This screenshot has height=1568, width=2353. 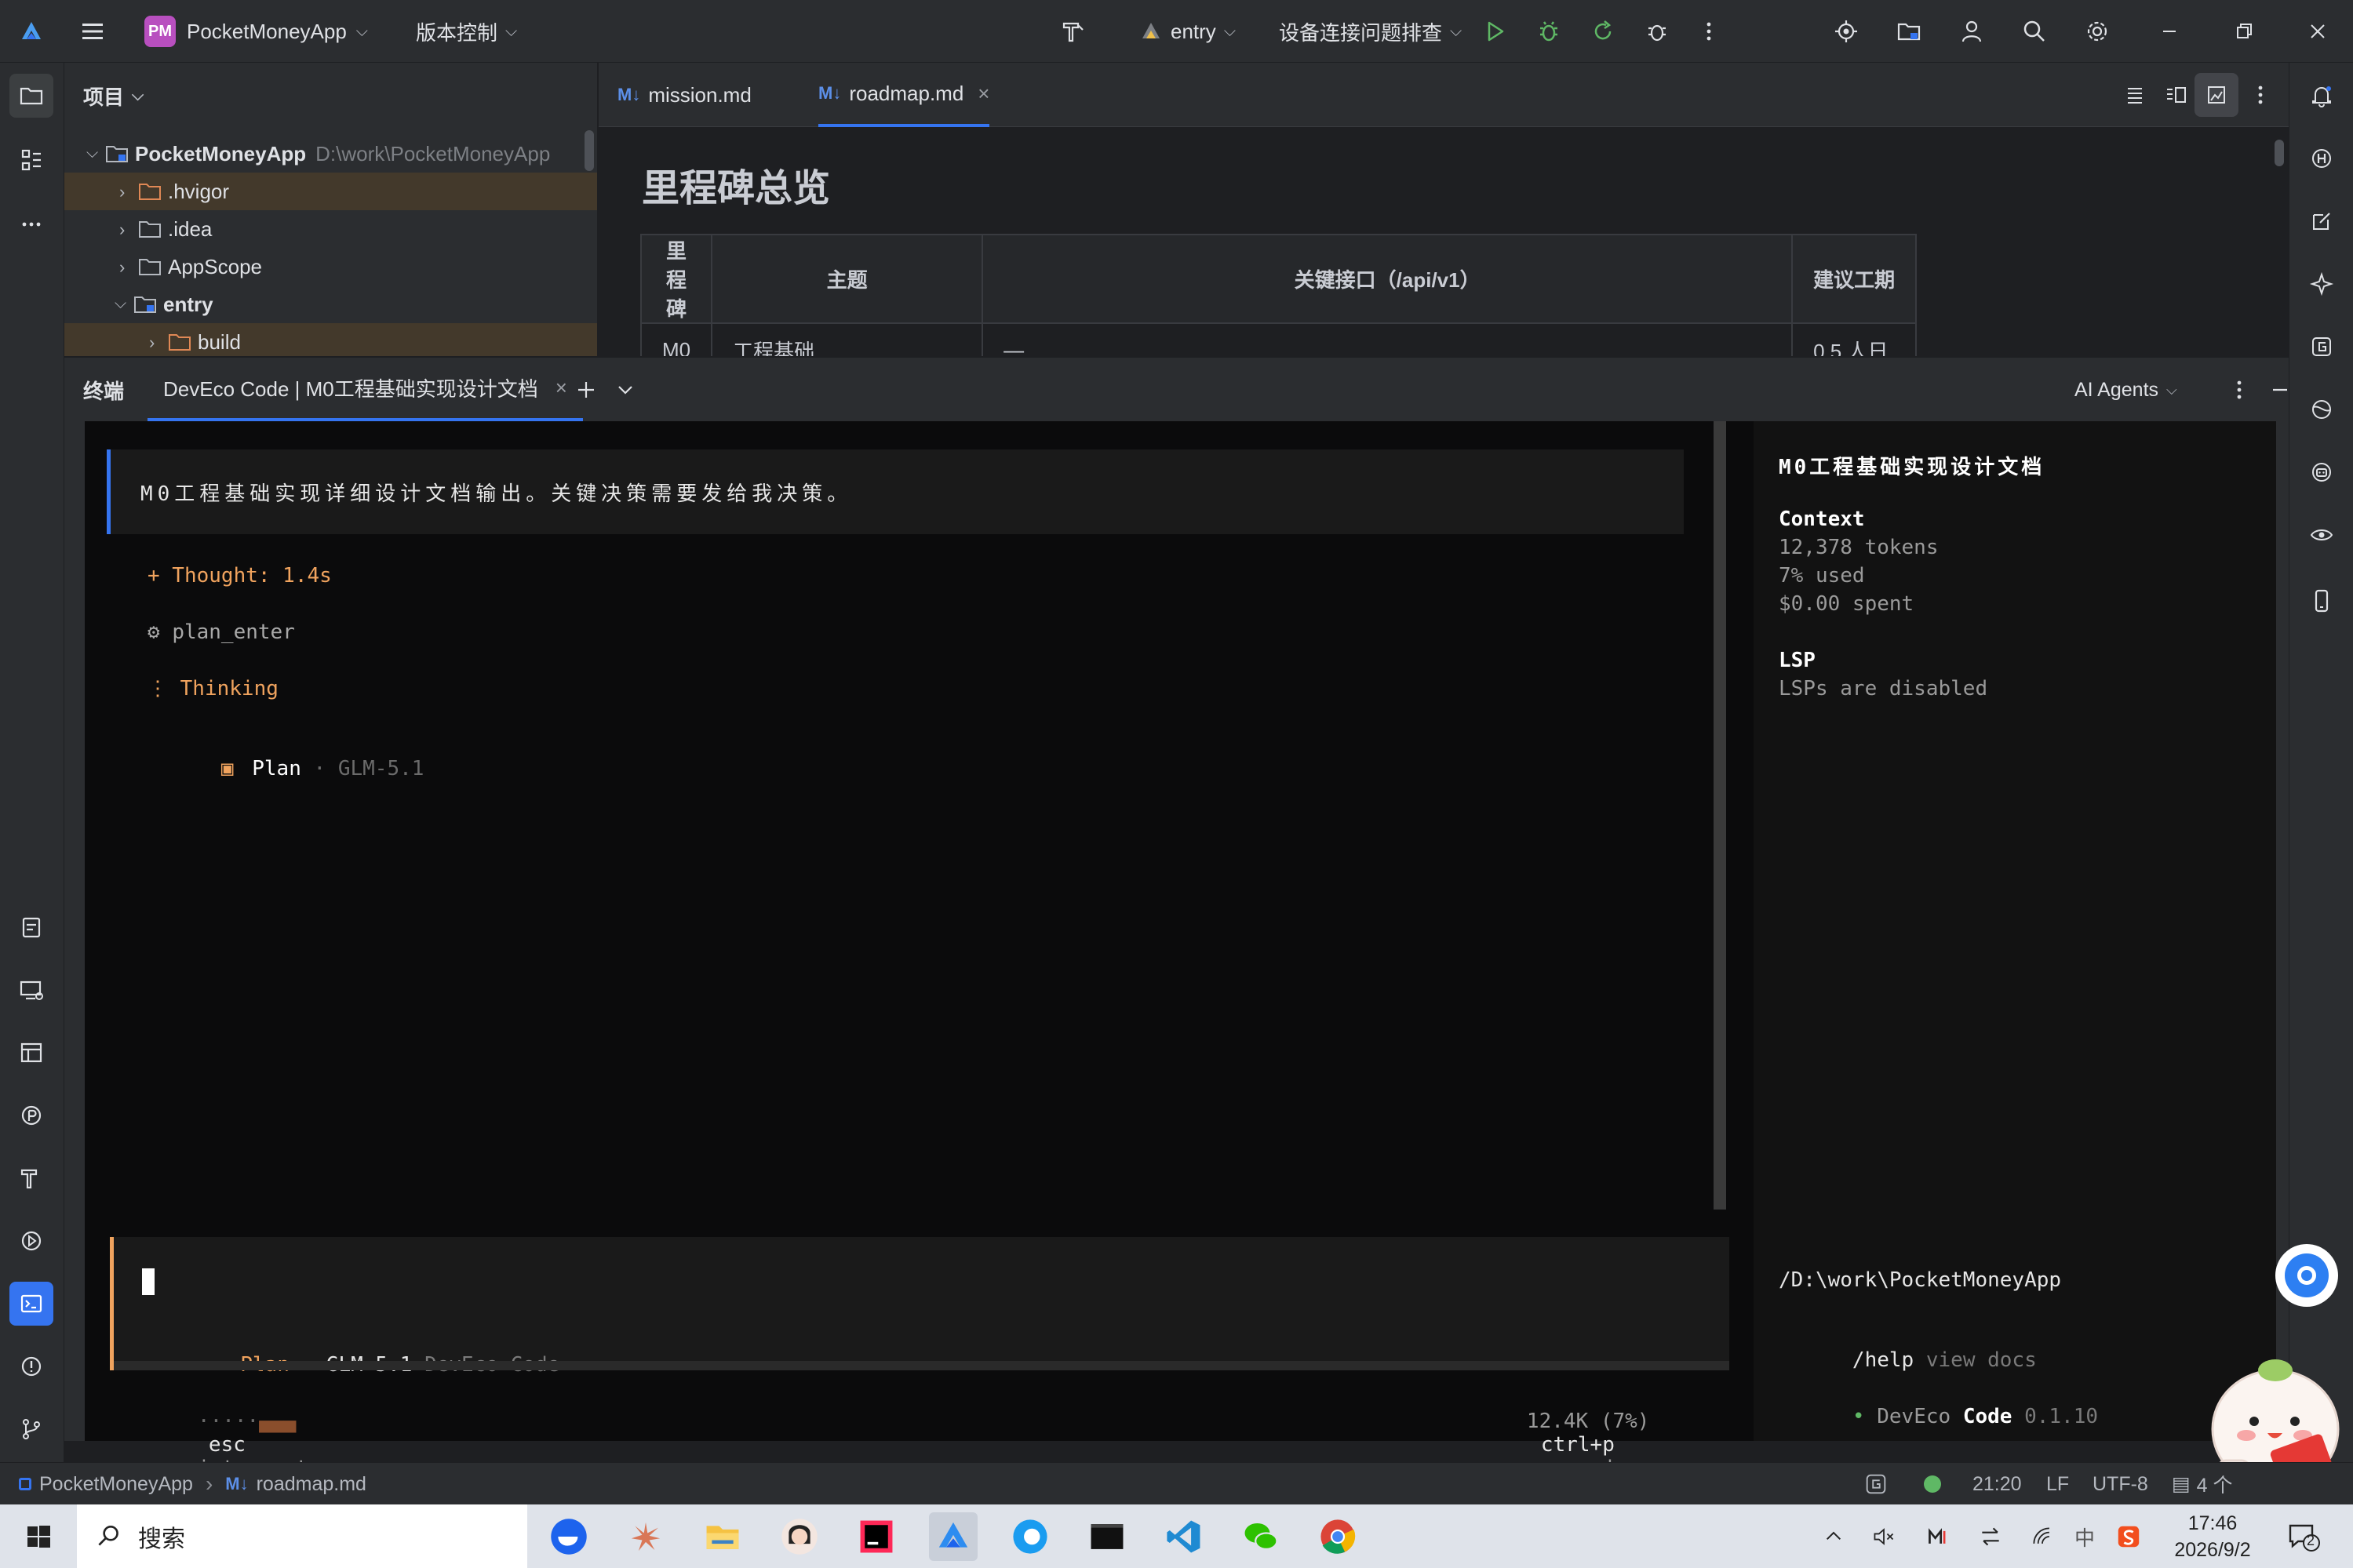 I want to click on terminal-scrollbar, so click(x=1720, y=815).